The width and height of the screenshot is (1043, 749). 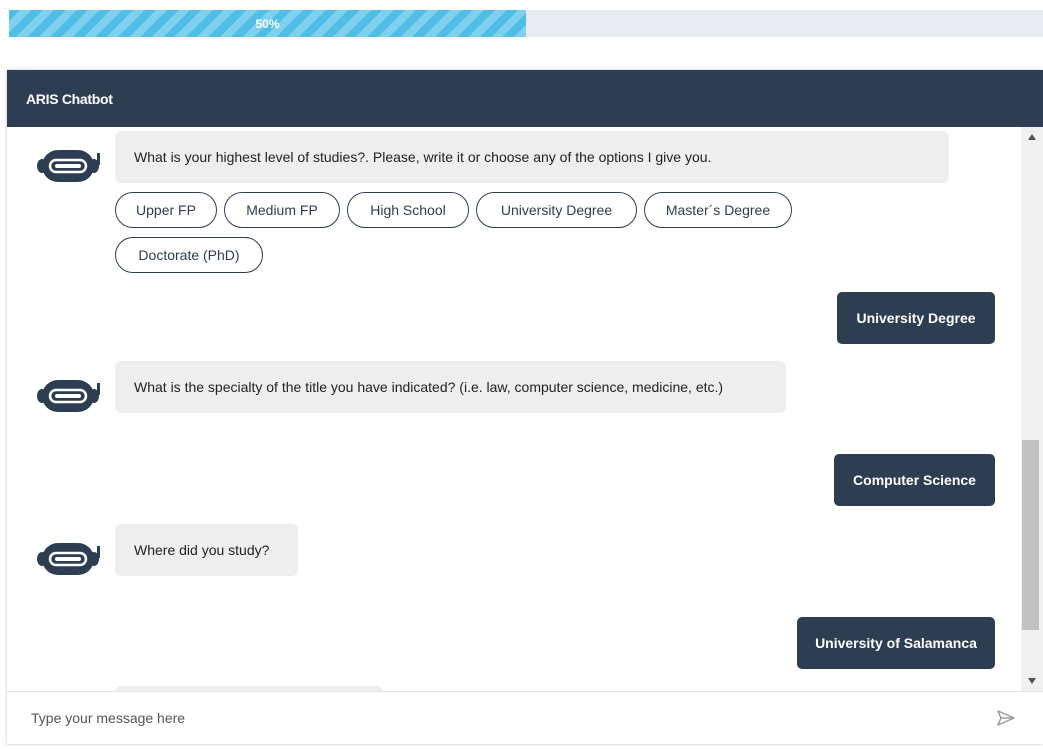 What do you see at coordinates (497, 718) in the screenshot?
I see `message-input` at bounding box center [497, 718].